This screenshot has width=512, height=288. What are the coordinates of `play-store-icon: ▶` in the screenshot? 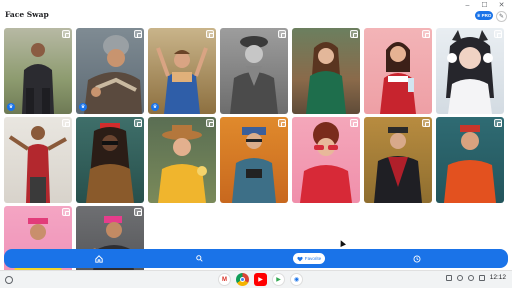 It's located at (278, 279).